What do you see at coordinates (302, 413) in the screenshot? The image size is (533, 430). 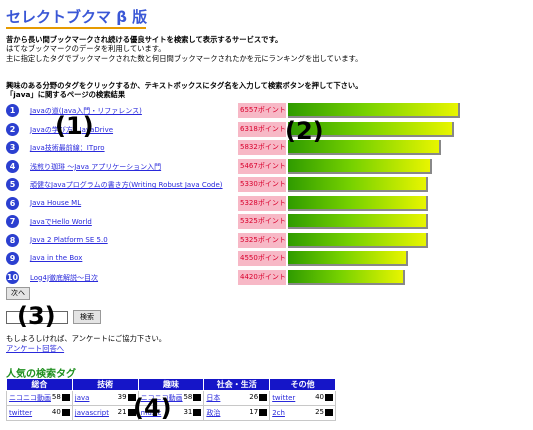 I see `tag-cell: 2ch 25` at bounding box center [302, 413].